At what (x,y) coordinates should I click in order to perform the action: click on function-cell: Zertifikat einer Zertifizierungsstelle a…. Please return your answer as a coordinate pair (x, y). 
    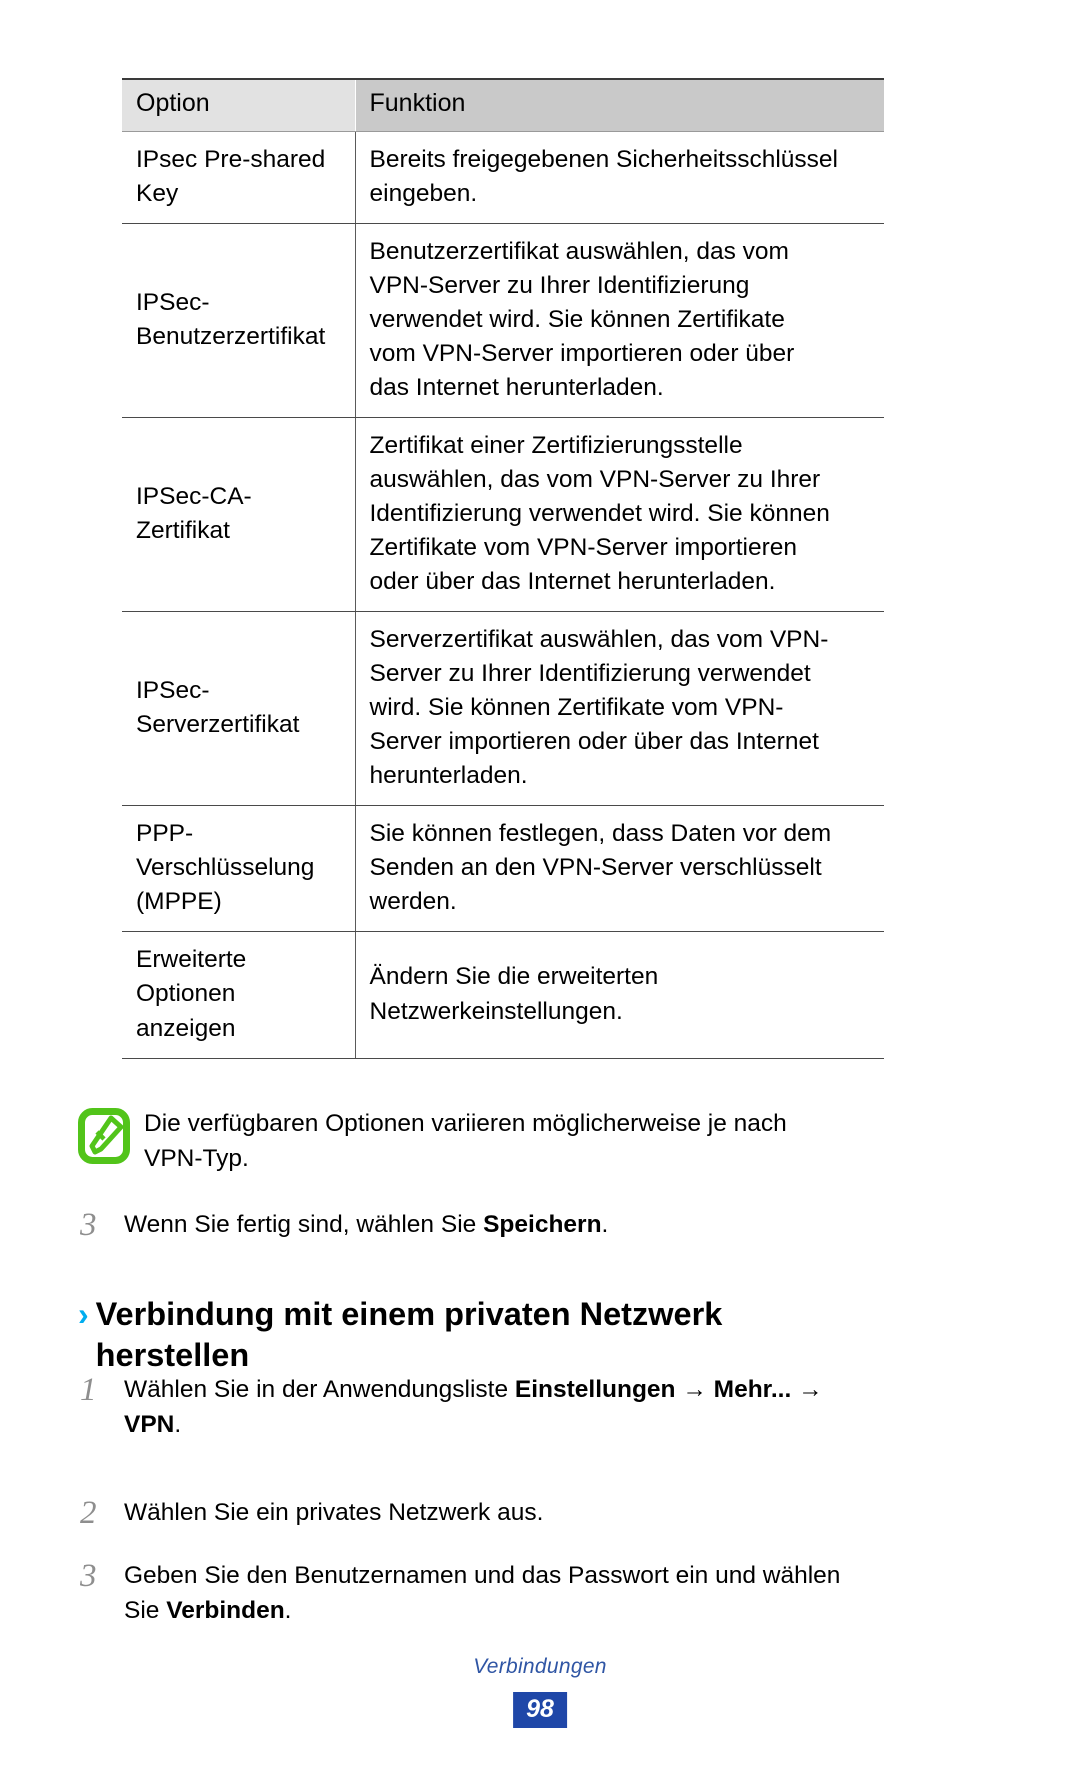
    Looking at the image, I should click on (619, 515).